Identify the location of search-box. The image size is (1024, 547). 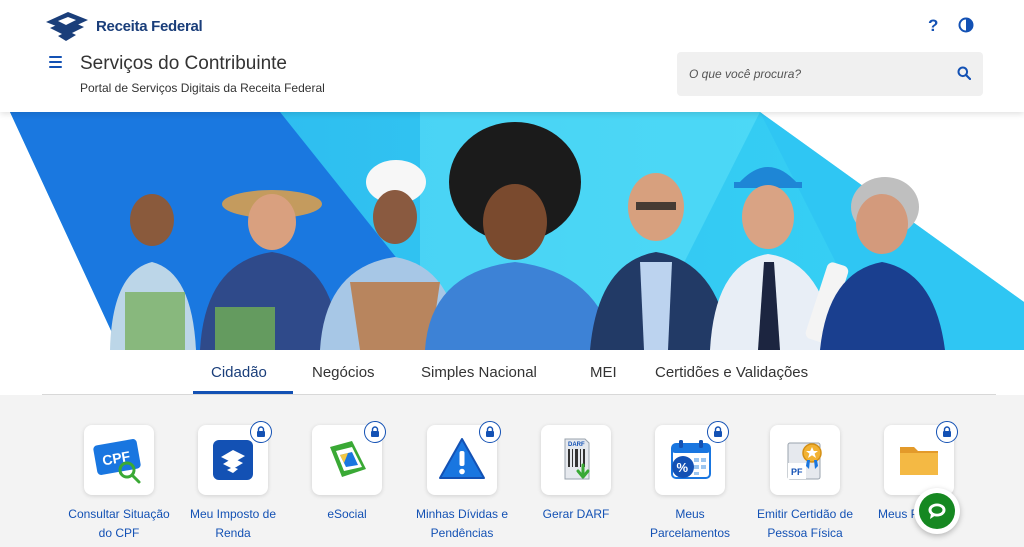
(830, 74).